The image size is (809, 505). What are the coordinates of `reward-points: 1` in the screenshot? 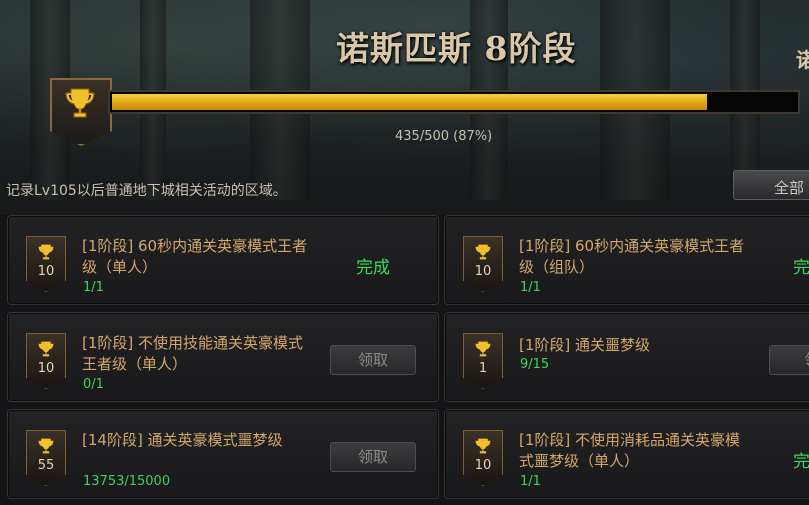 It's located at (483, 368).